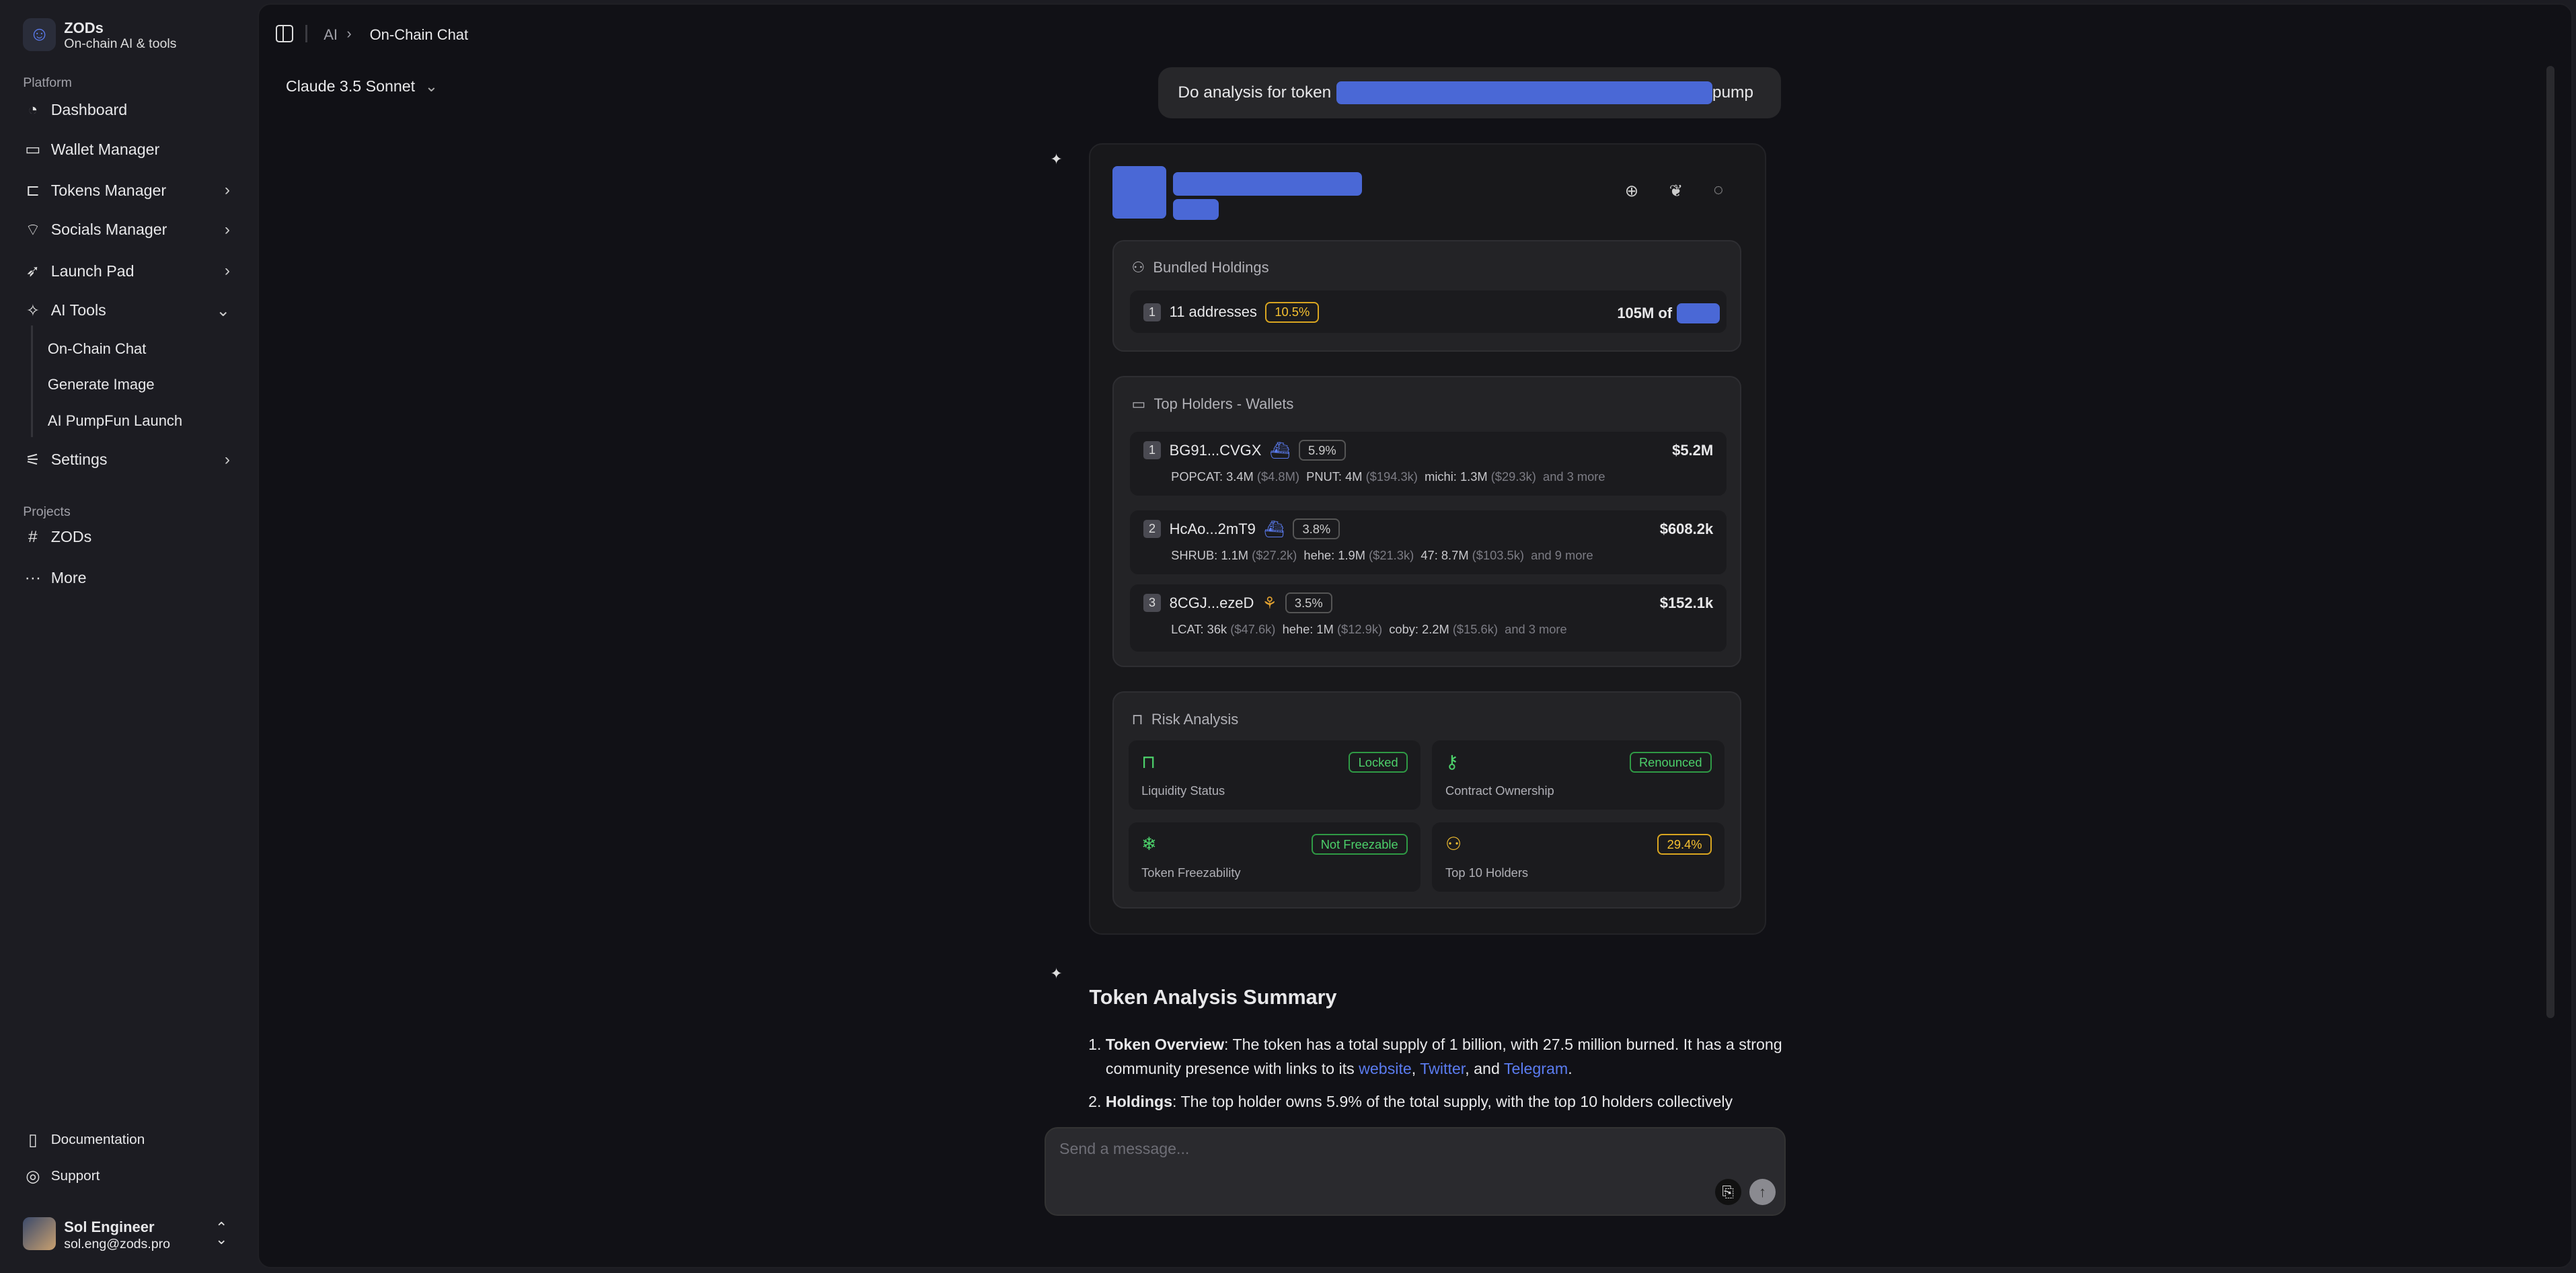 Image resolution: width=2576 pixels, height=1273 pixels. What do you see at coordinates (1216, 450) in the screenshot?
I see `wallet-address: BG91...CVGX` at bounding box center [1216, 450].